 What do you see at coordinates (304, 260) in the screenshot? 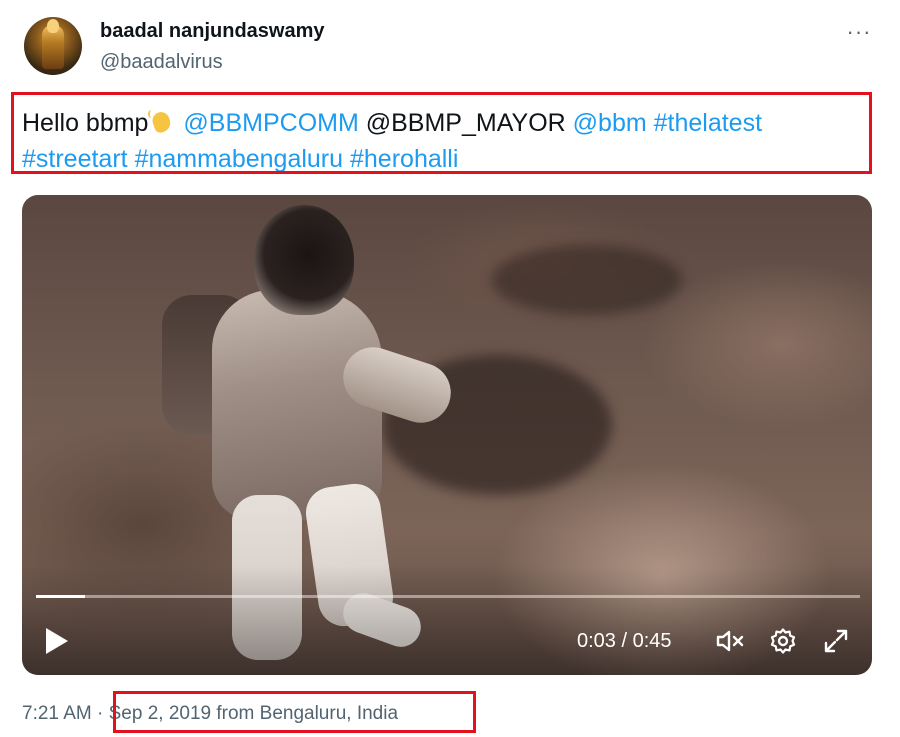
I see `astronaut-helmet` at bounding box center [304, 260].